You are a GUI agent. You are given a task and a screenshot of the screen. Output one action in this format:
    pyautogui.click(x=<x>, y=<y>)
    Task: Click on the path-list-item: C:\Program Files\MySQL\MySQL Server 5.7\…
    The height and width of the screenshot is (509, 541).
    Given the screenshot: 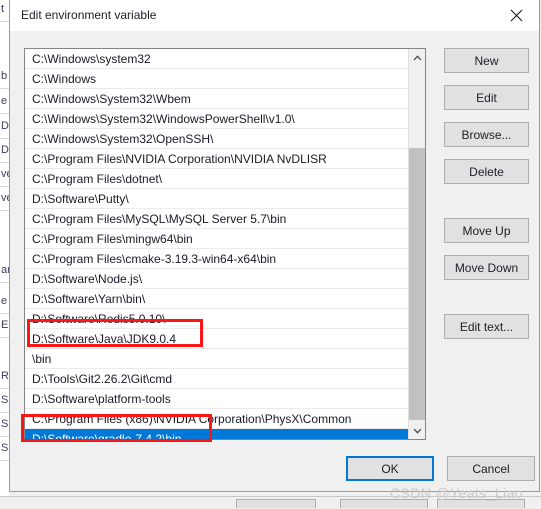 What is the action you would take?
    pyautogui.click(x=216, y=219)
    